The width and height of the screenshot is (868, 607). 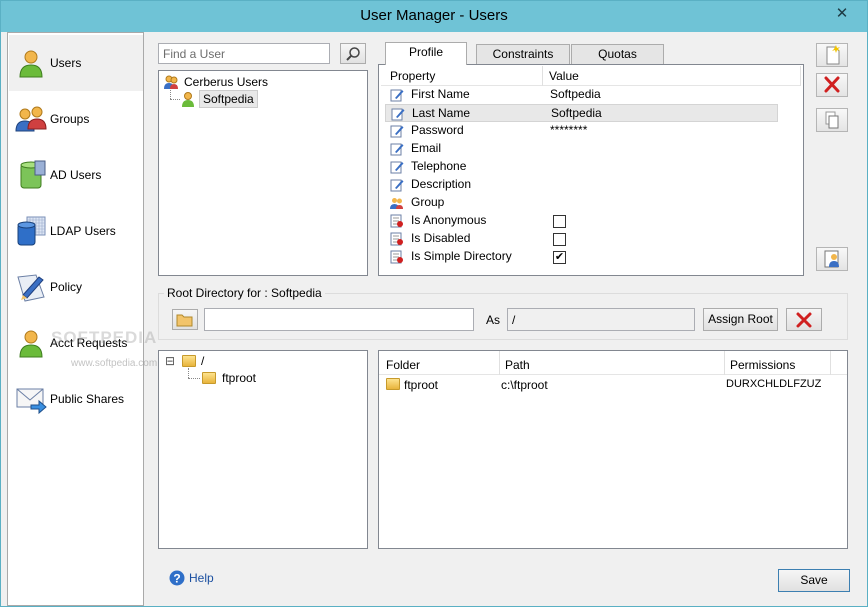 What do you see at coordinates (601, 319) in the screenshot?
I see `as-alias-input` at bounding box center [601, 319].